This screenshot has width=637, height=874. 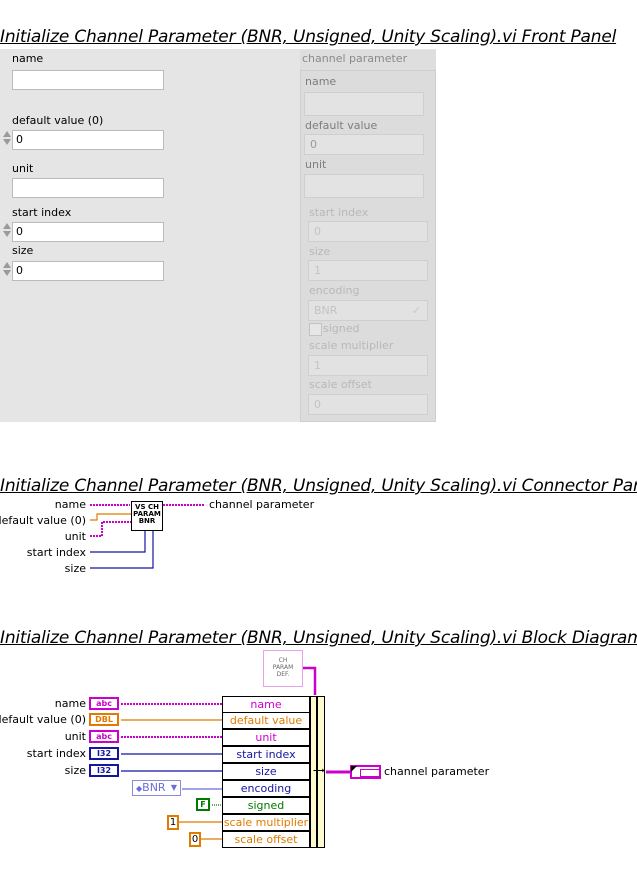 I want to click on typedef-corner-icon, so click(x=354, y=769).